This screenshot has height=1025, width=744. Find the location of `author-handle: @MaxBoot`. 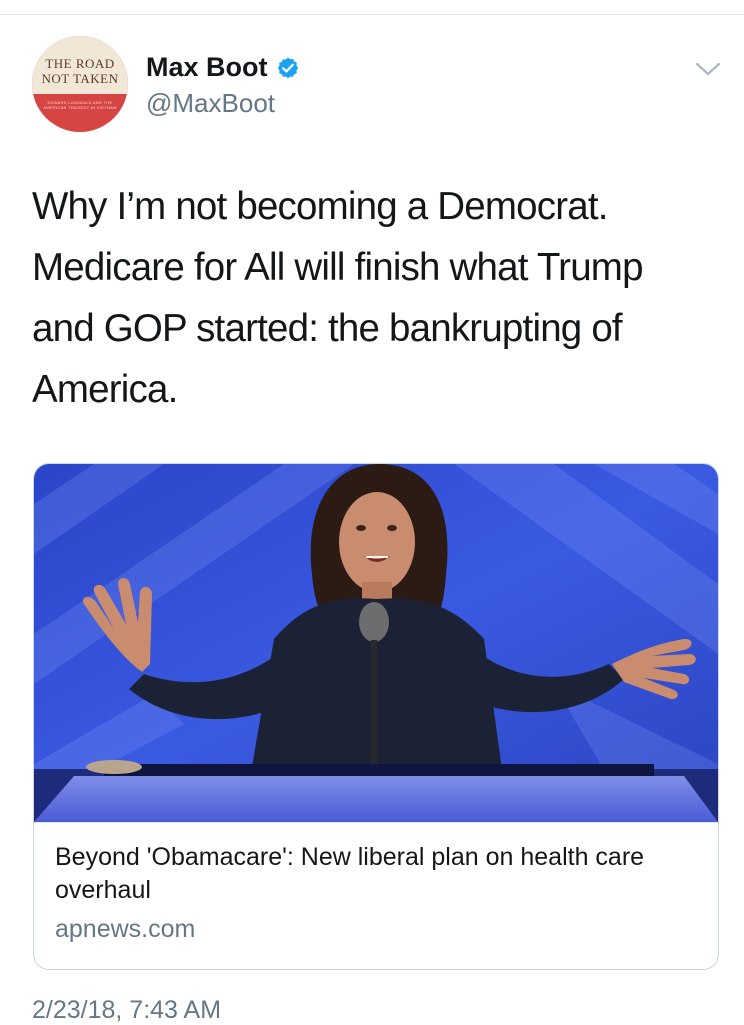

author-handle: @MaxBoot is located at coordinates (210, 103).